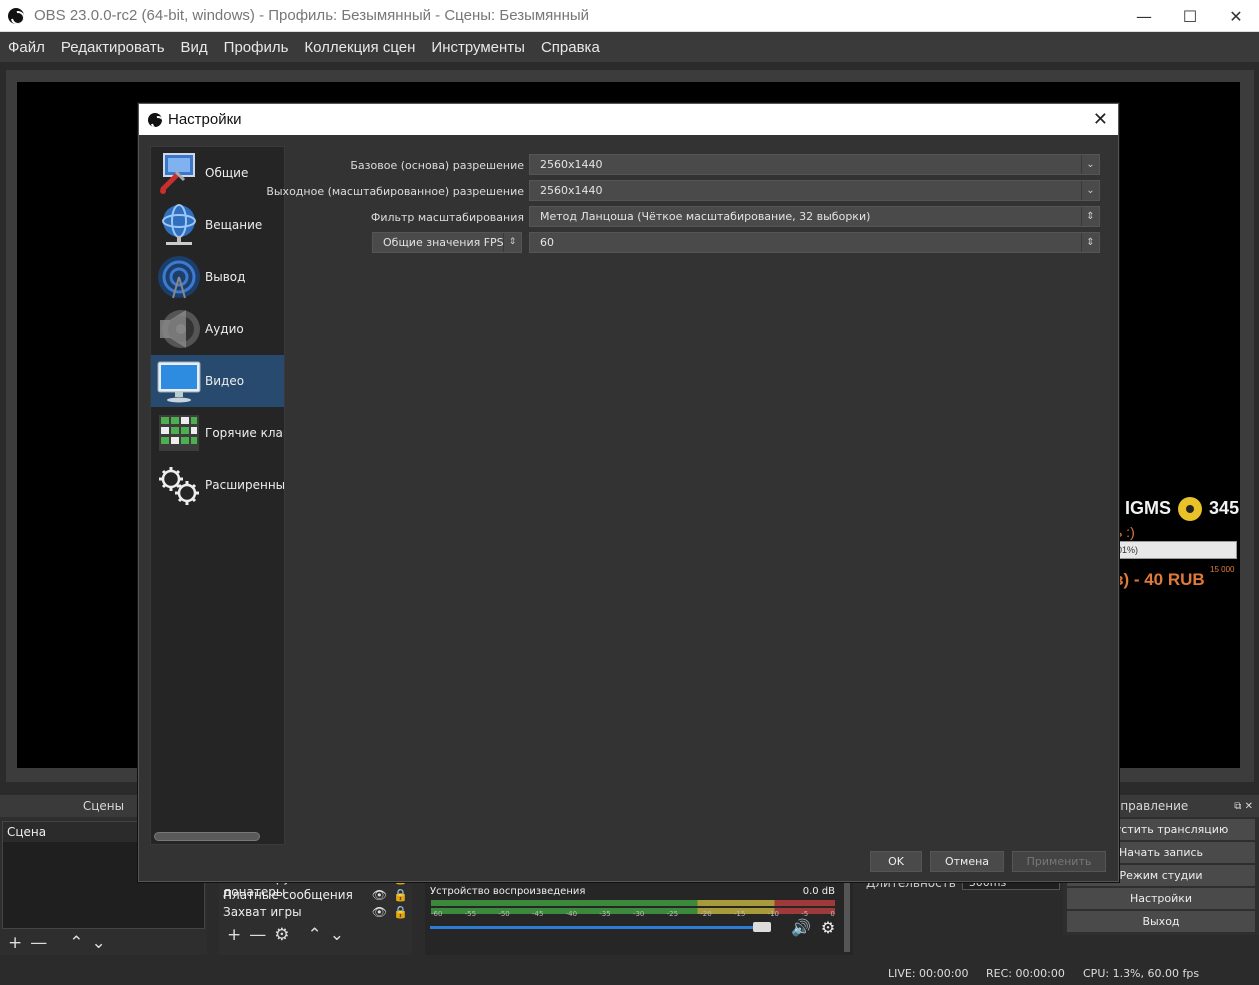  What do you see at coordinates (225, 381) in the screenshot?
I see `nav-video-label: Видео` at bounding box center [225, 381].